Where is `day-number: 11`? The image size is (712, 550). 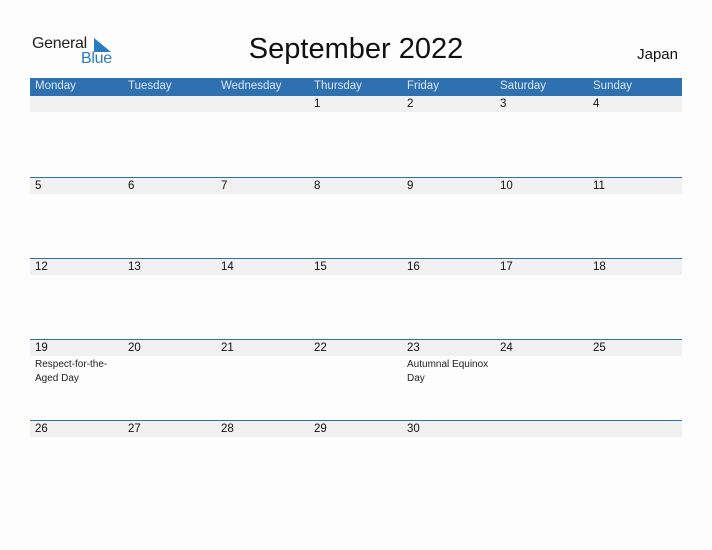 day-number: 11 is located at coordinates (599, 186).